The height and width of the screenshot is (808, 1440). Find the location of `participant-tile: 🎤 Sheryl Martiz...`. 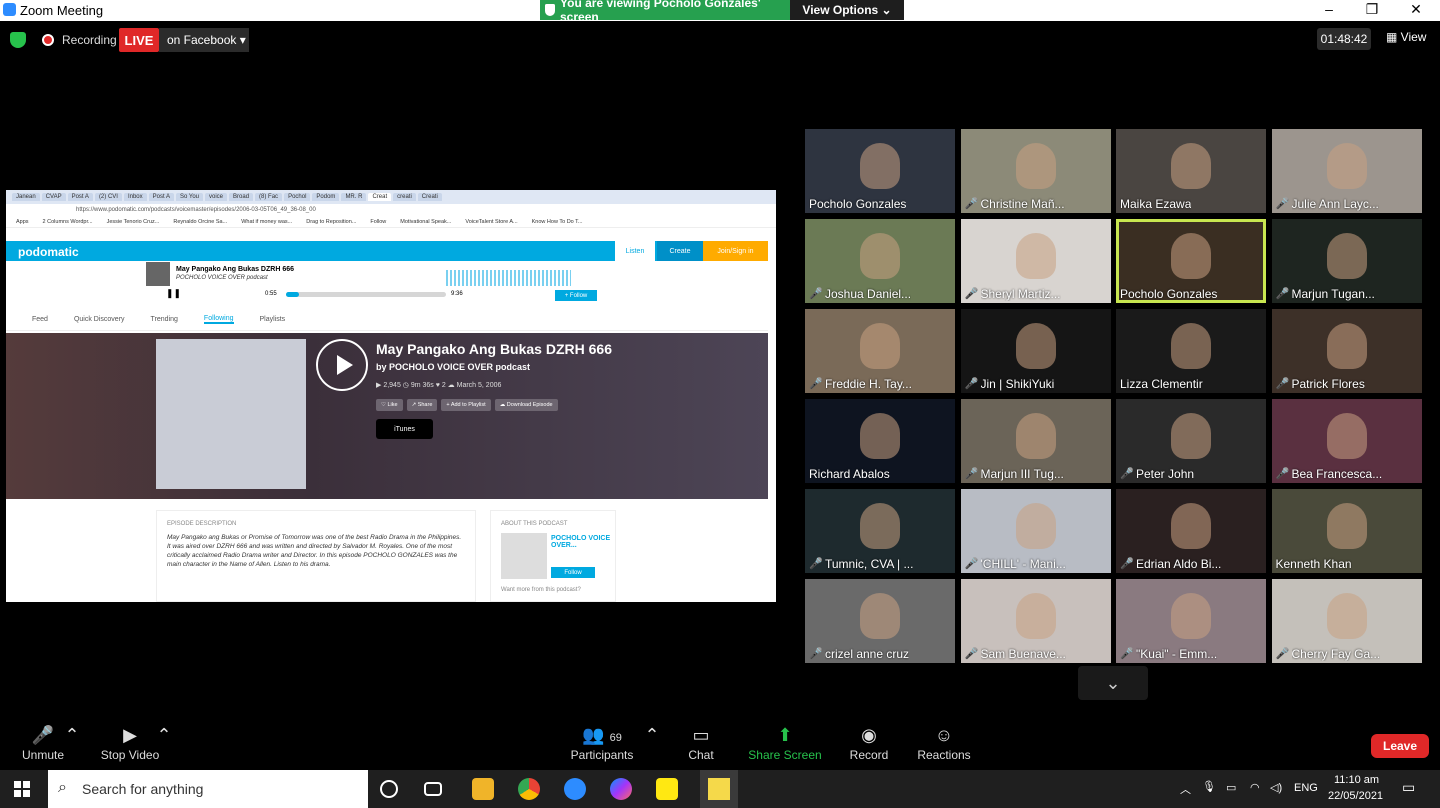

participant-tile: 🎤 Sheryl Martiz... is located at coordinates (1035, 261).